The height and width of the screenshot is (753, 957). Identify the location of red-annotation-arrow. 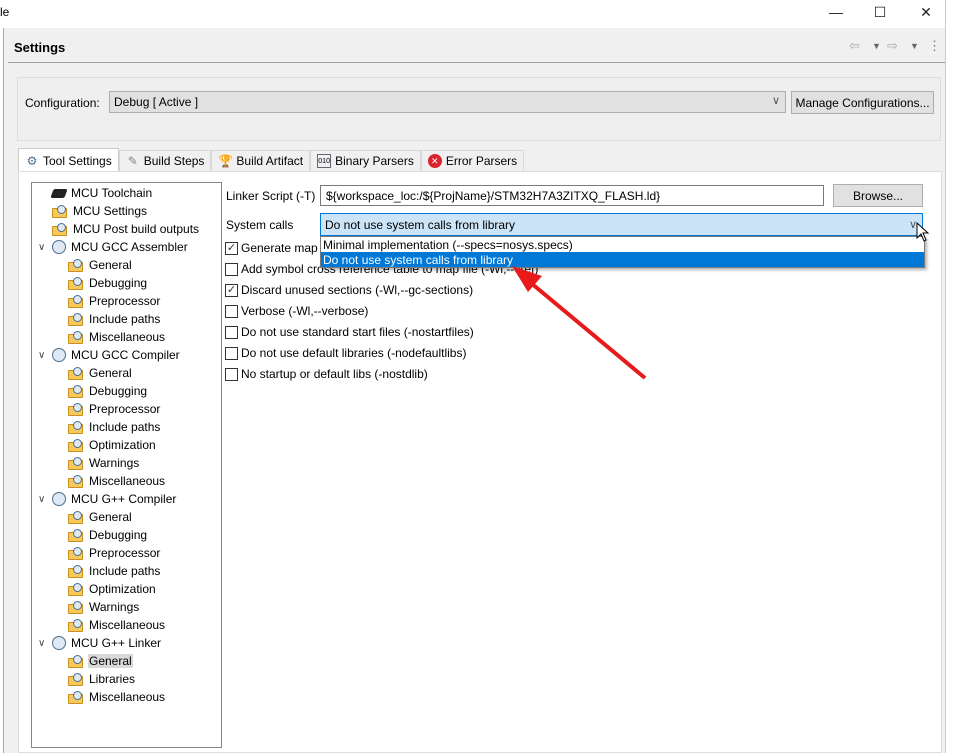
(579, 323).